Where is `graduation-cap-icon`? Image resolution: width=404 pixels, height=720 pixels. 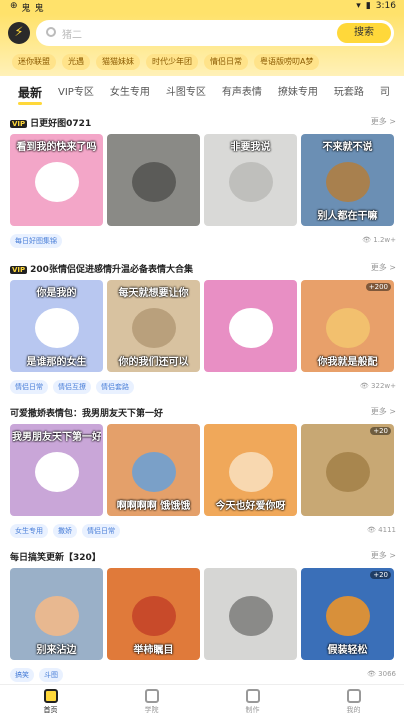
graduation-cap-icon is located at coordinates (151, 696).